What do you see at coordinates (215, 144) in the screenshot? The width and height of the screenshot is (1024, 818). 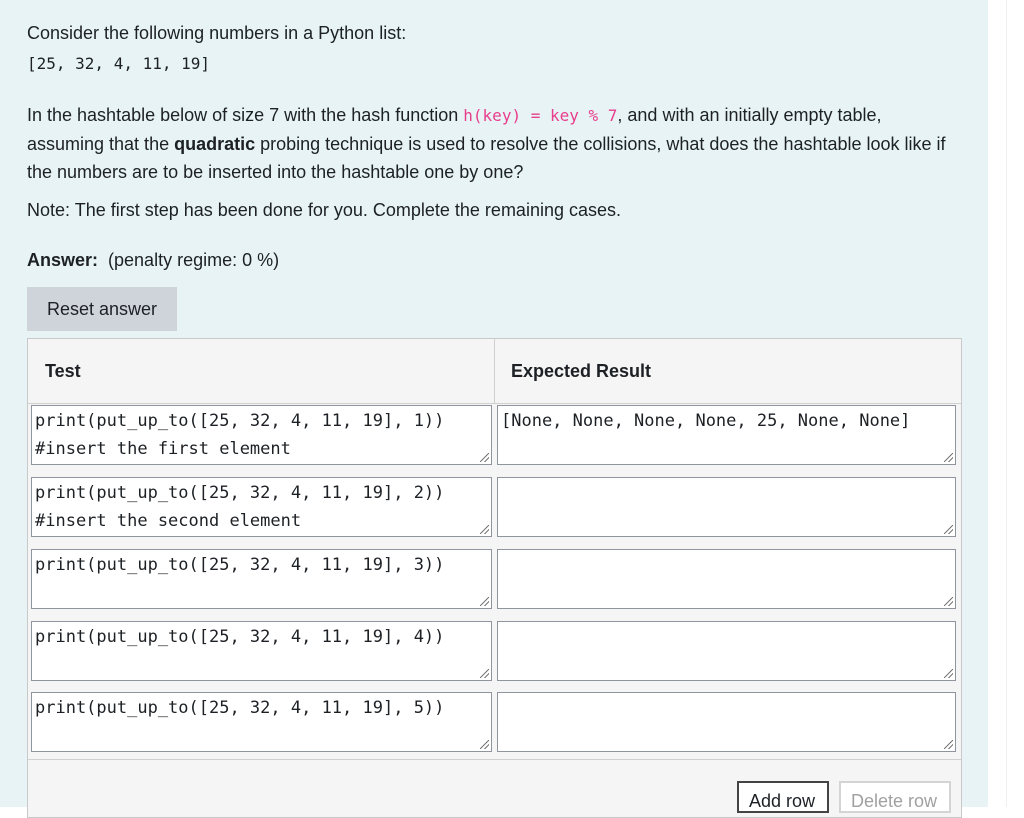 I see `para-bold-quadratic: quadratic` at bounding box center [215, 144].